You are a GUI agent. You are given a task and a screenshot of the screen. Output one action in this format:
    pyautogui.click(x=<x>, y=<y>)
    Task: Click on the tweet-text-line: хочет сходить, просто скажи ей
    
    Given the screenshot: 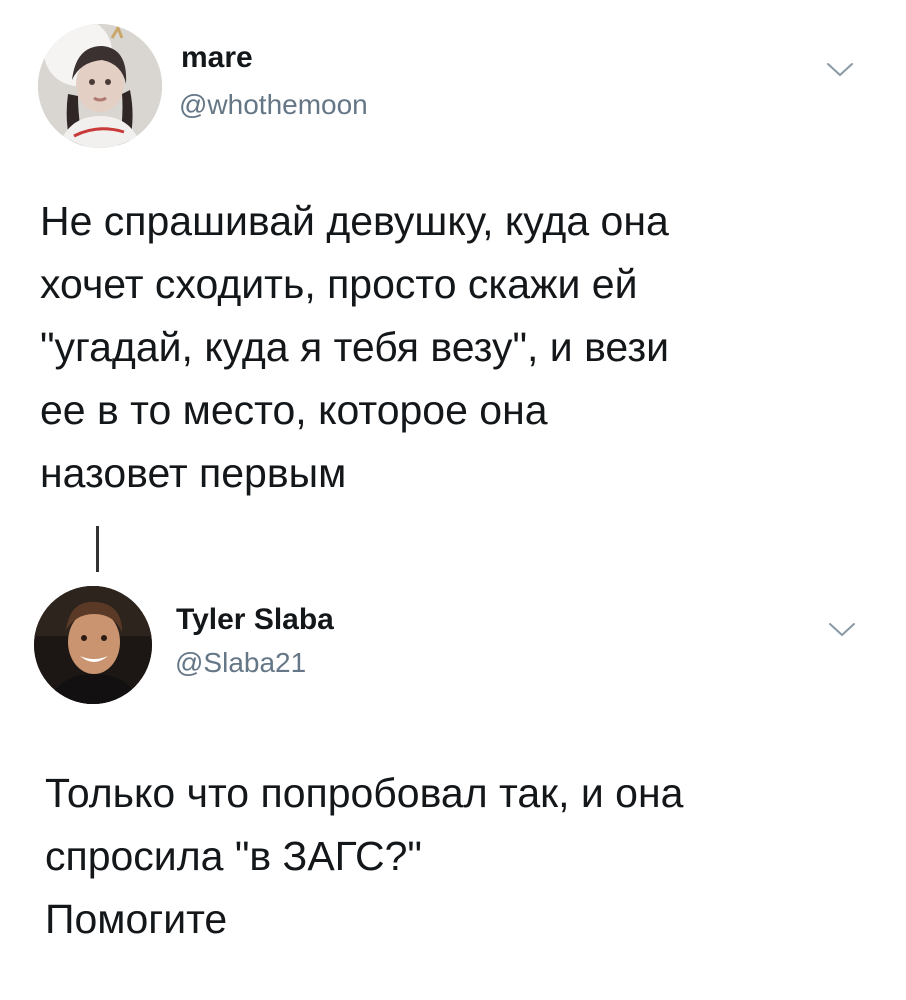 What is the action you would take?
    pyautogui.click(x=339, y=284)
    